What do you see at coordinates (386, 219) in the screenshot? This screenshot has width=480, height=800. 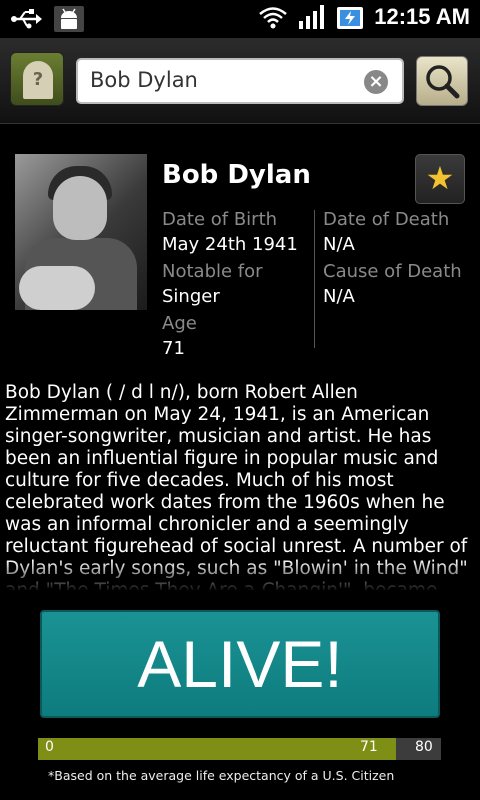 I see `dod-label: Date of Death` at bounding box center [386, 219].